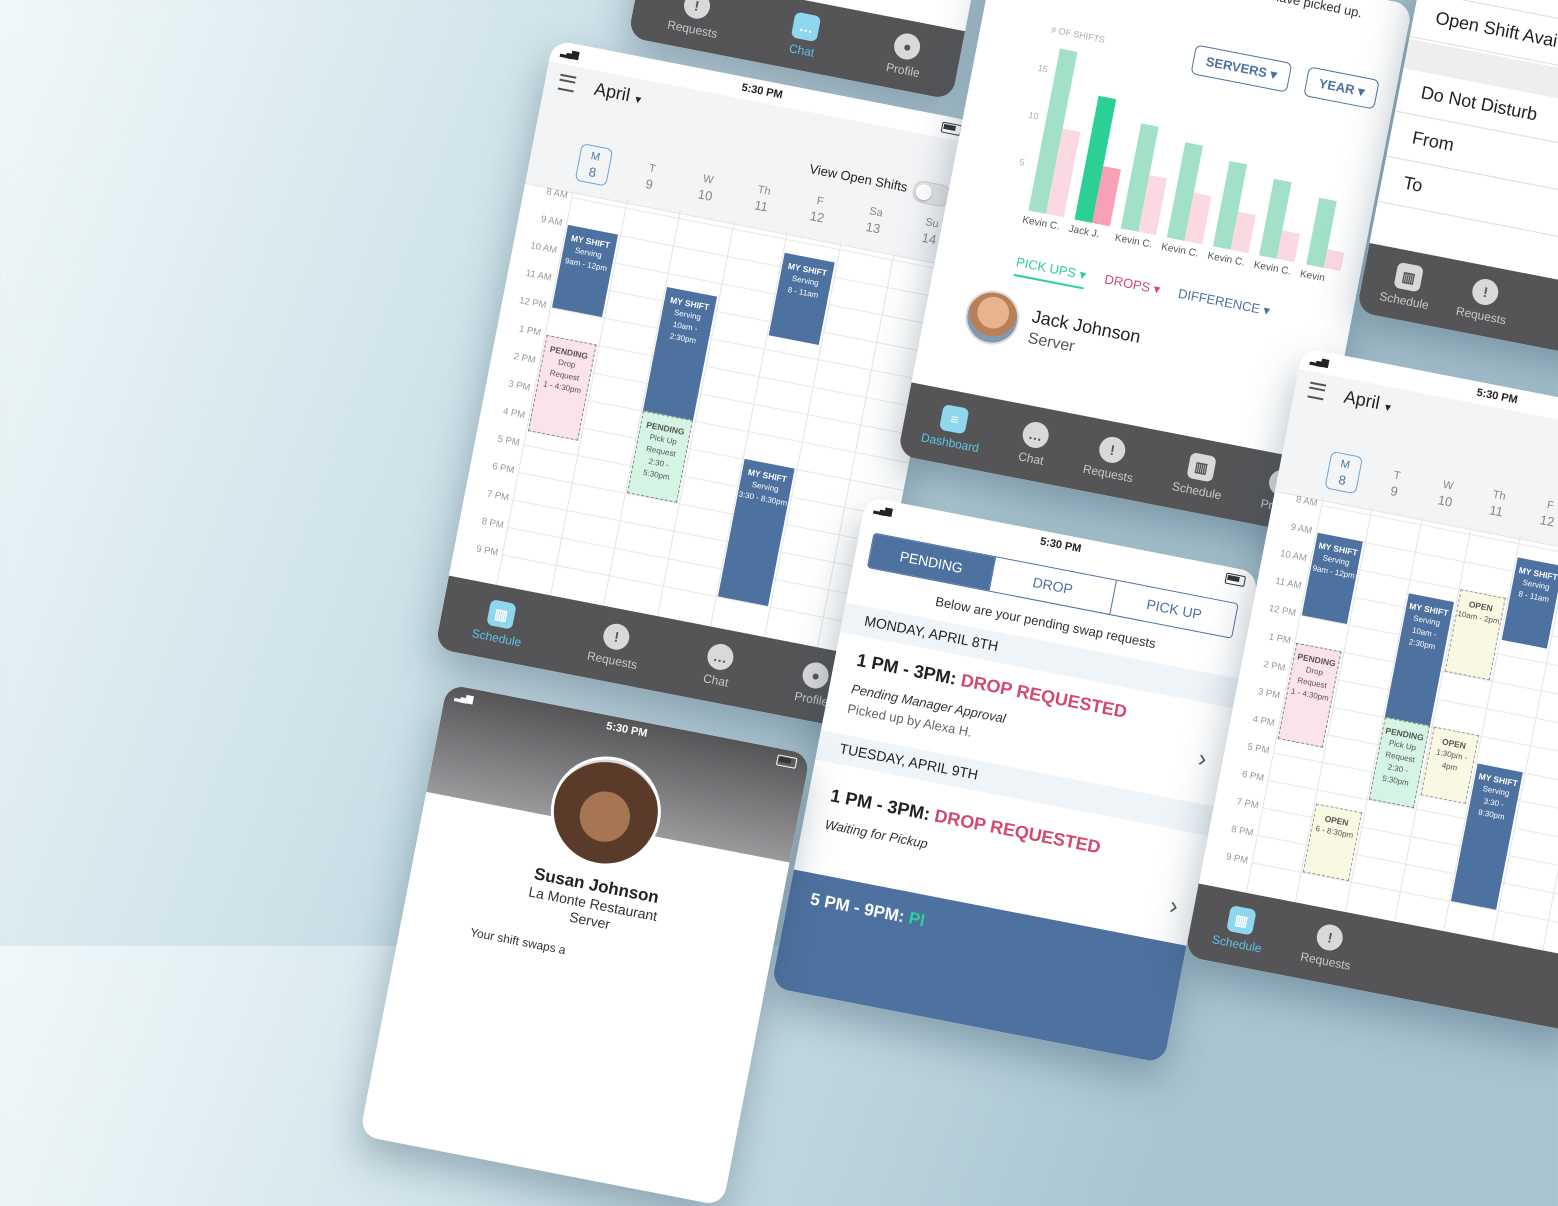 The height and width of the screenshot is (1206, 1558). Describe the element at coordinates (1173, 609) in the screenshot. I see `tab-pick-up: PICK UP` at that location.